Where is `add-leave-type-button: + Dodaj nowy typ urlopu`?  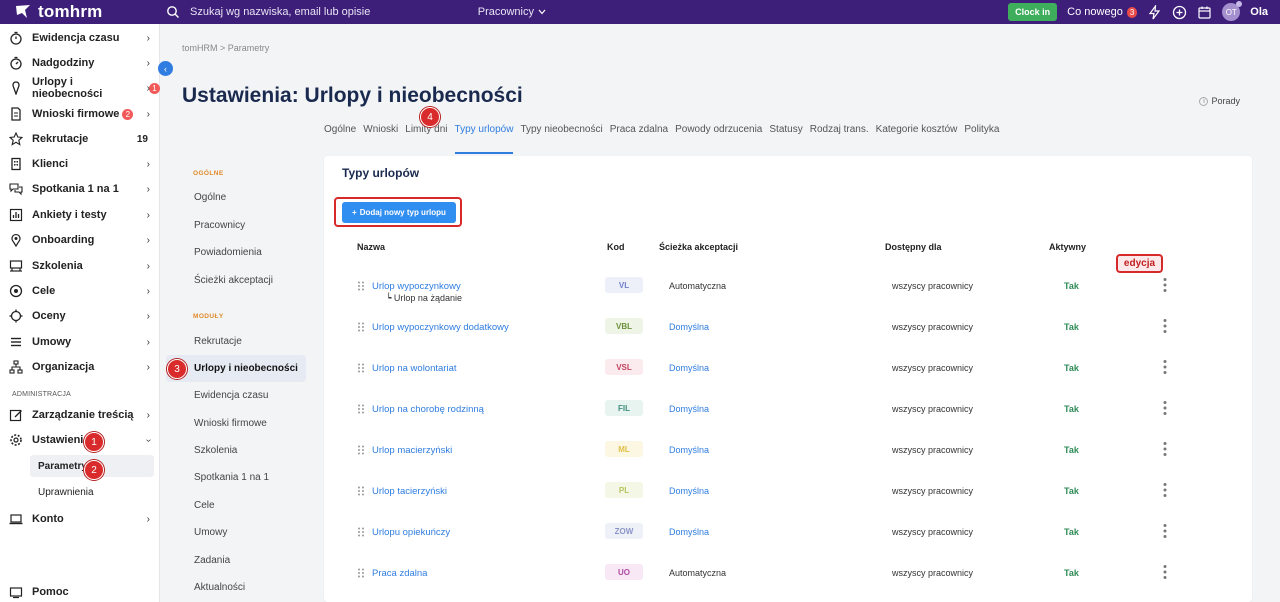
add-leave-type-button: + Dodaj nowy typ urlopu is located at coordinates (399, 212).